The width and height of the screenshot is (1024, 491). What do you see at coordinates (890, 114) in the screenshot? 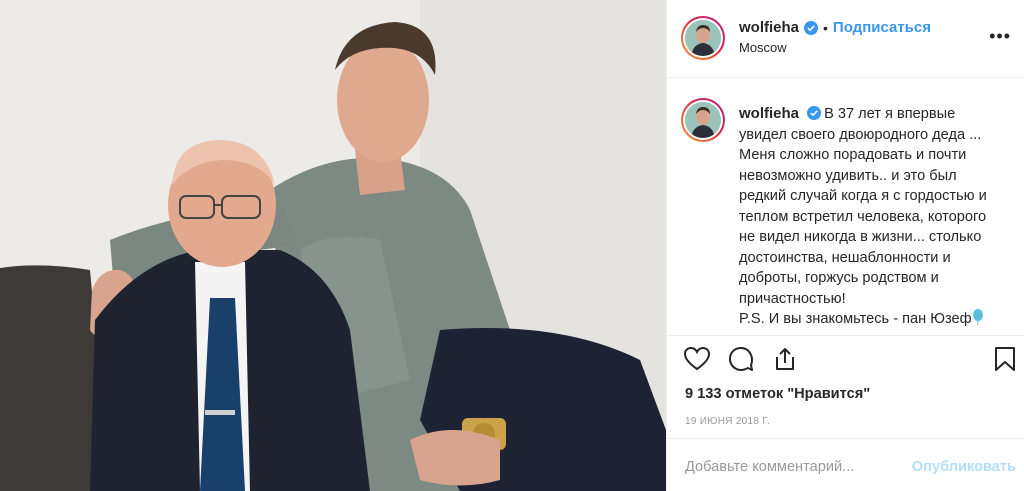
I see `caption-line: В 37 лет я впервые` at bounding box center [890, 114].